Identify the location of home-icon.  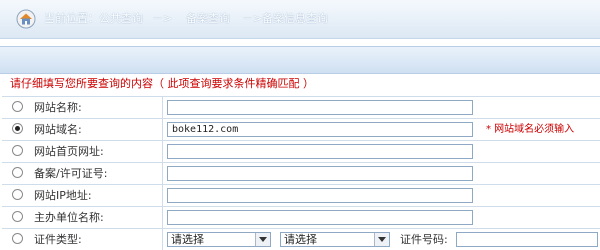
(26, 19).